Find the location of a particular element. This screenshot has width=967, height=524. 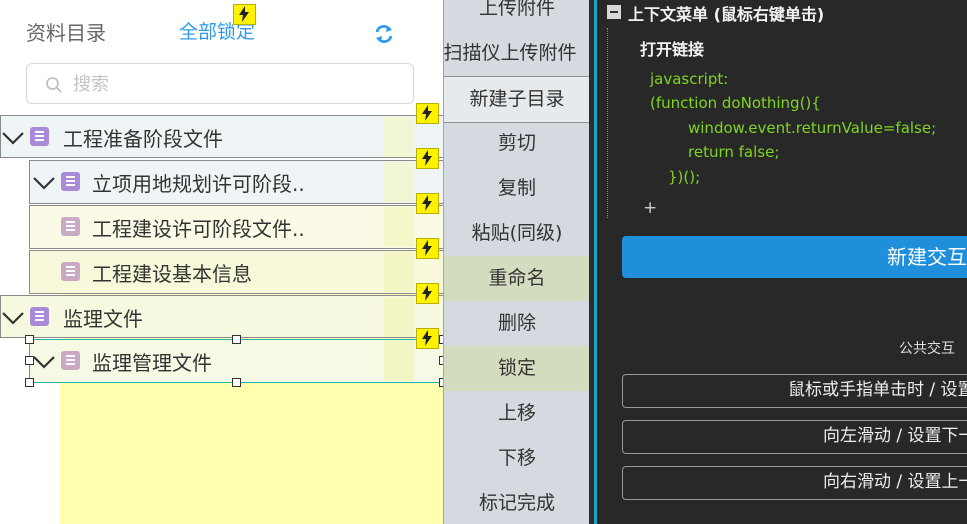

highlight-area is located at coordinates (252, 453).